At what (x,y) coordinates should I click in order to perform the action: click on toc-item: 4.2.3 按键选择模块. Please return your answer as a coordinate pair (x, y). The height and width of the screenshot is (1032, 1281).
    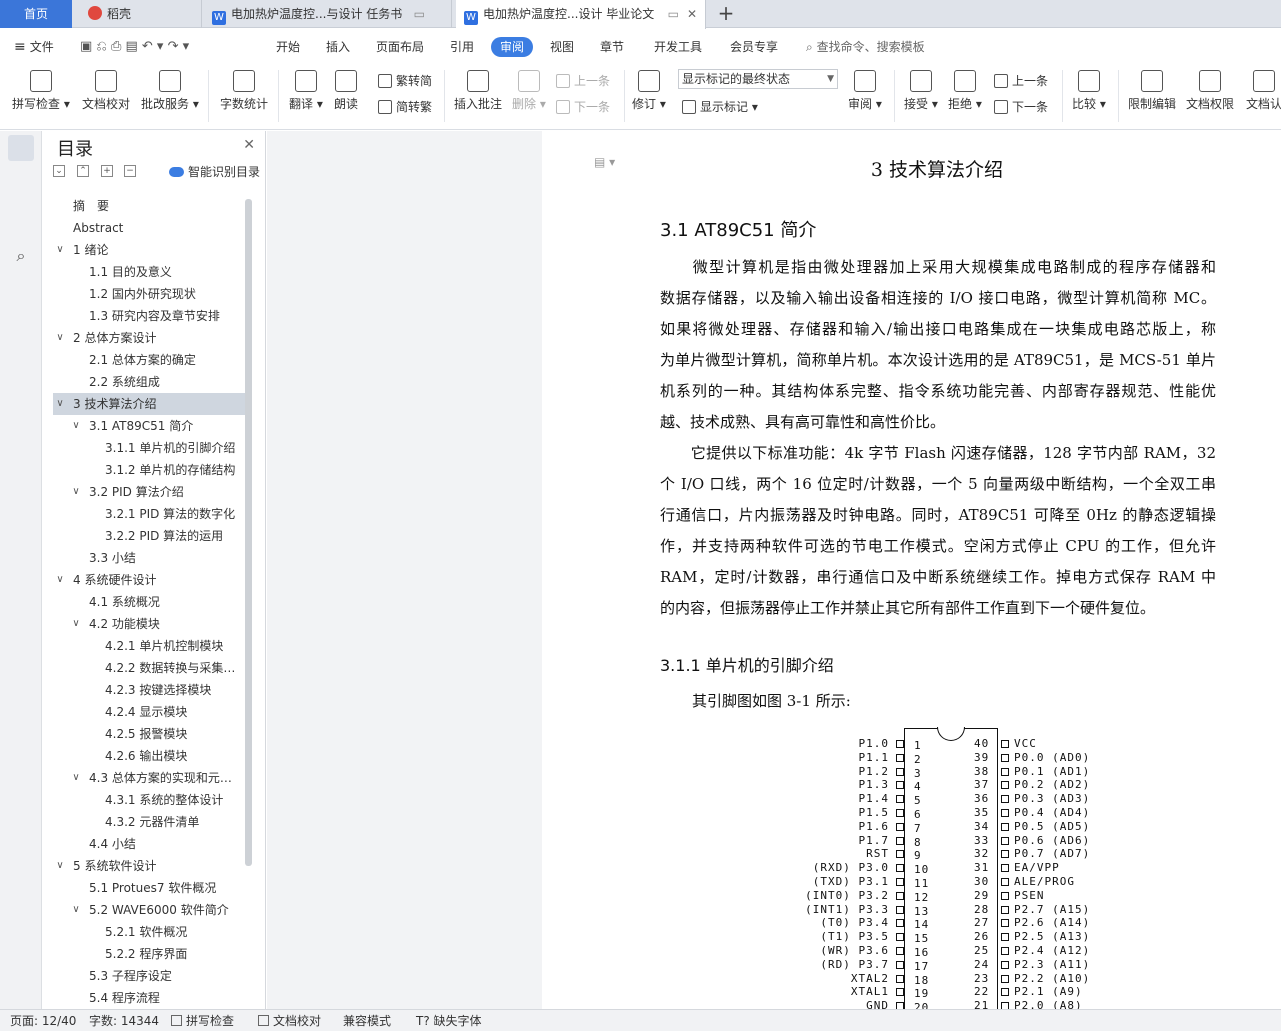
    Looking at the image, I should click on (149, 690).